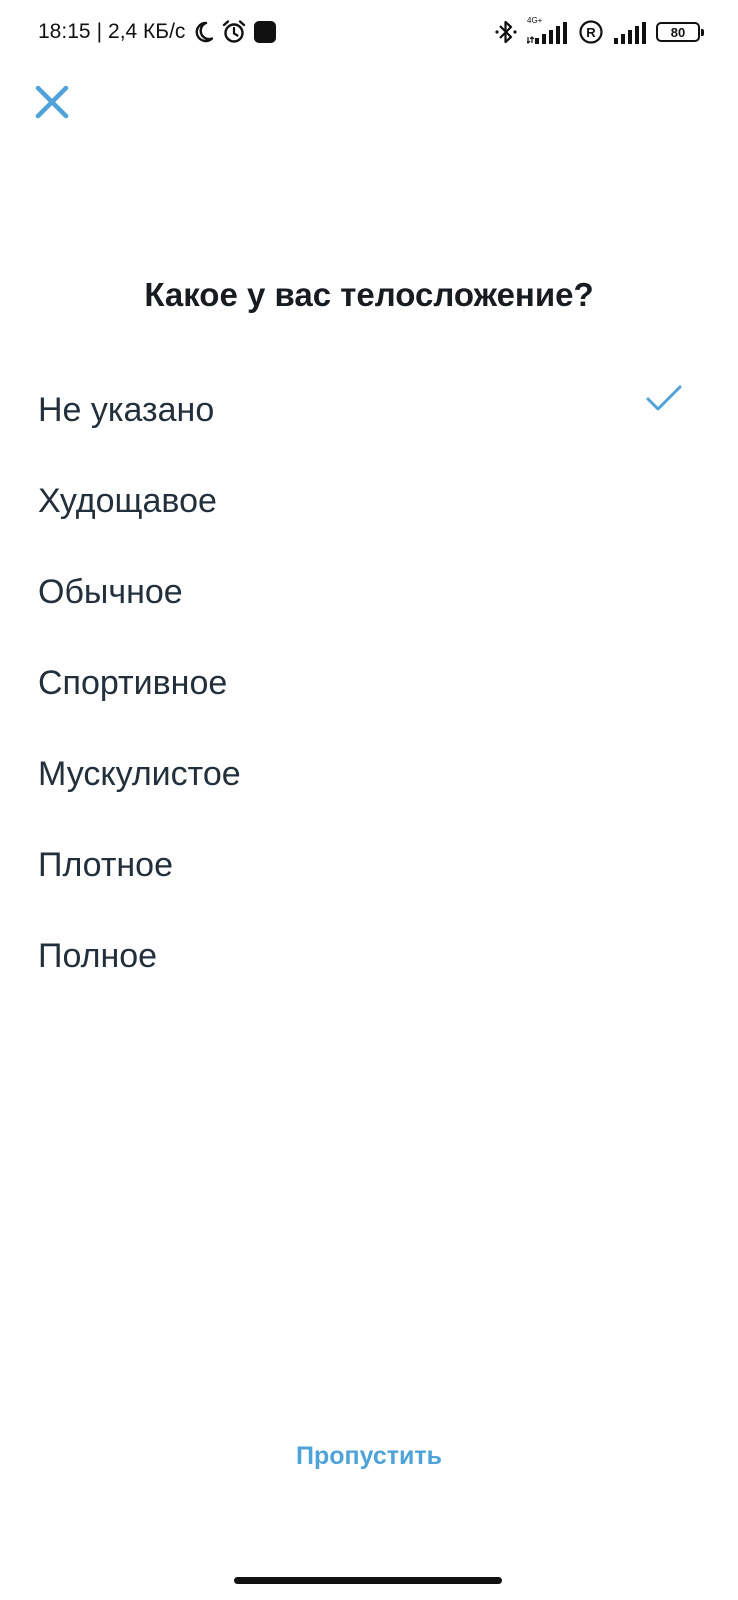 The height and width of the screenshot is (1600, 738). I want to click on app-notification-icon, so click(265, 32).